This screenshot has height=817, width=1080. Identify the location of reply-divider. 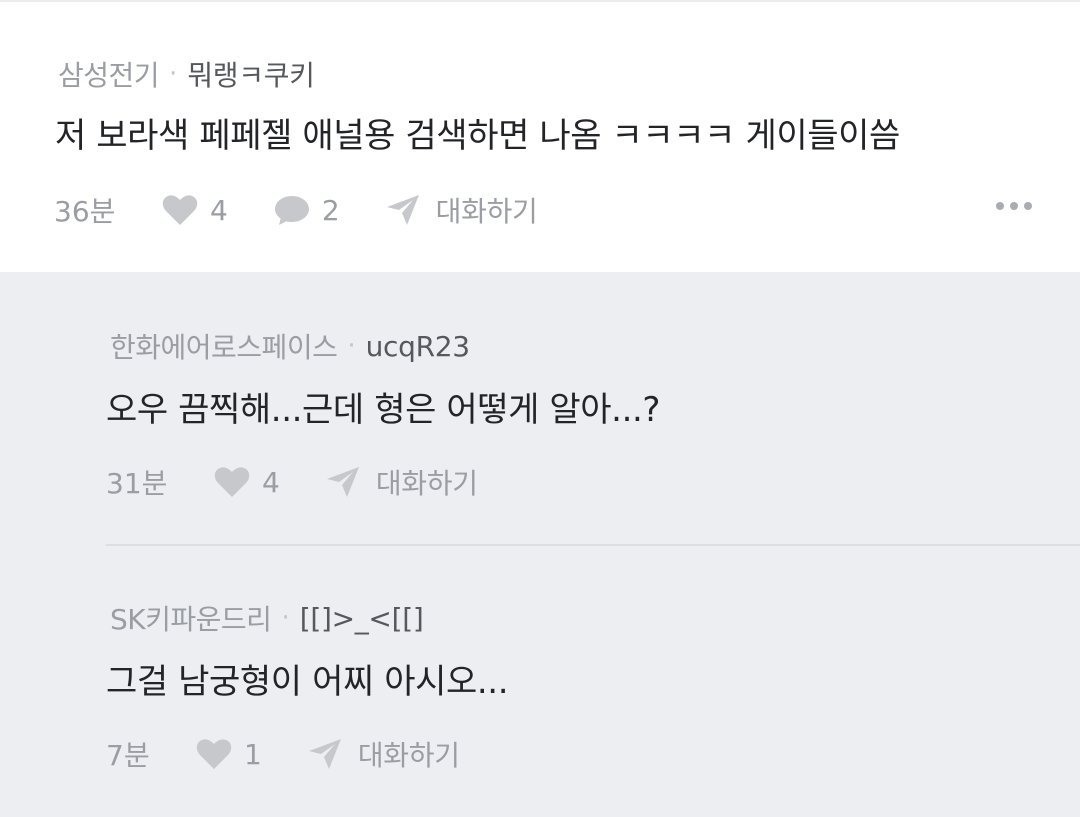
(593, 545).